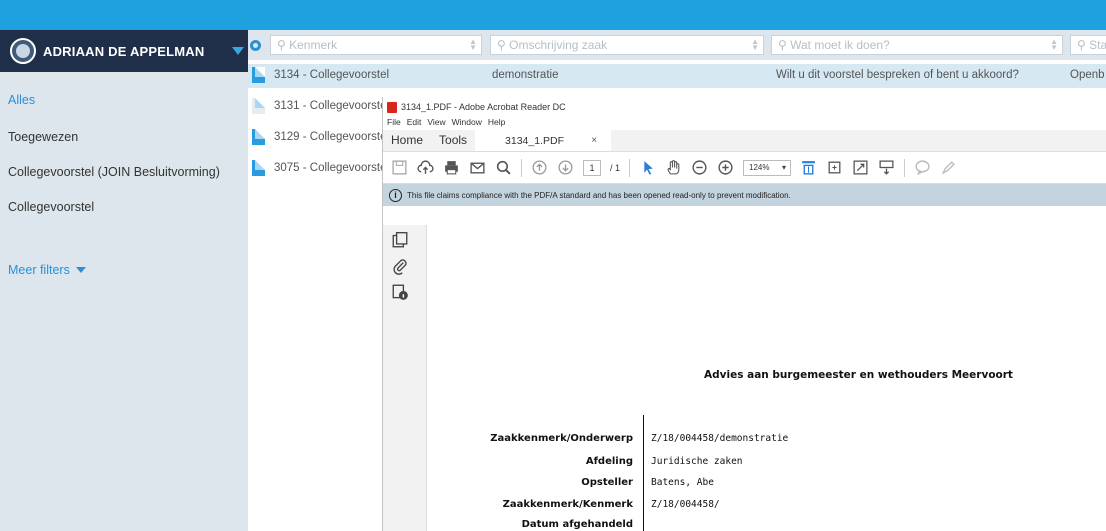 The height and width of the screenshot is (531, 1106). What do you see at coordinates (720, 438) in the screenshot?
I see `field-value: Z/18/004458/demonstratie` at bounding box center [720, 438].